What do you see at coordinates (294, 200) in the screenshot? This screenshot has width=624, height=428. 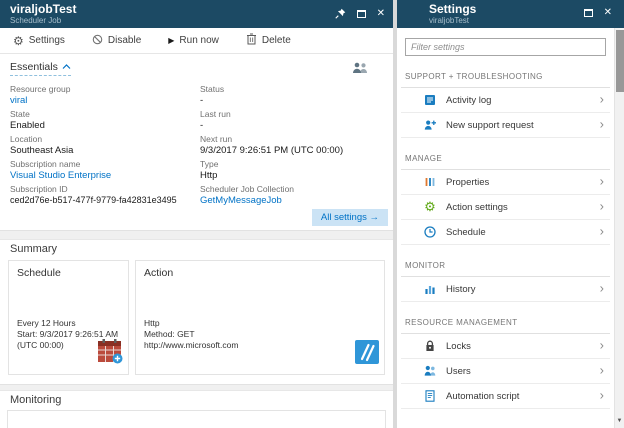 I see `job-collection-link: GetMyMessageJob` at bounding box center [294, 200].